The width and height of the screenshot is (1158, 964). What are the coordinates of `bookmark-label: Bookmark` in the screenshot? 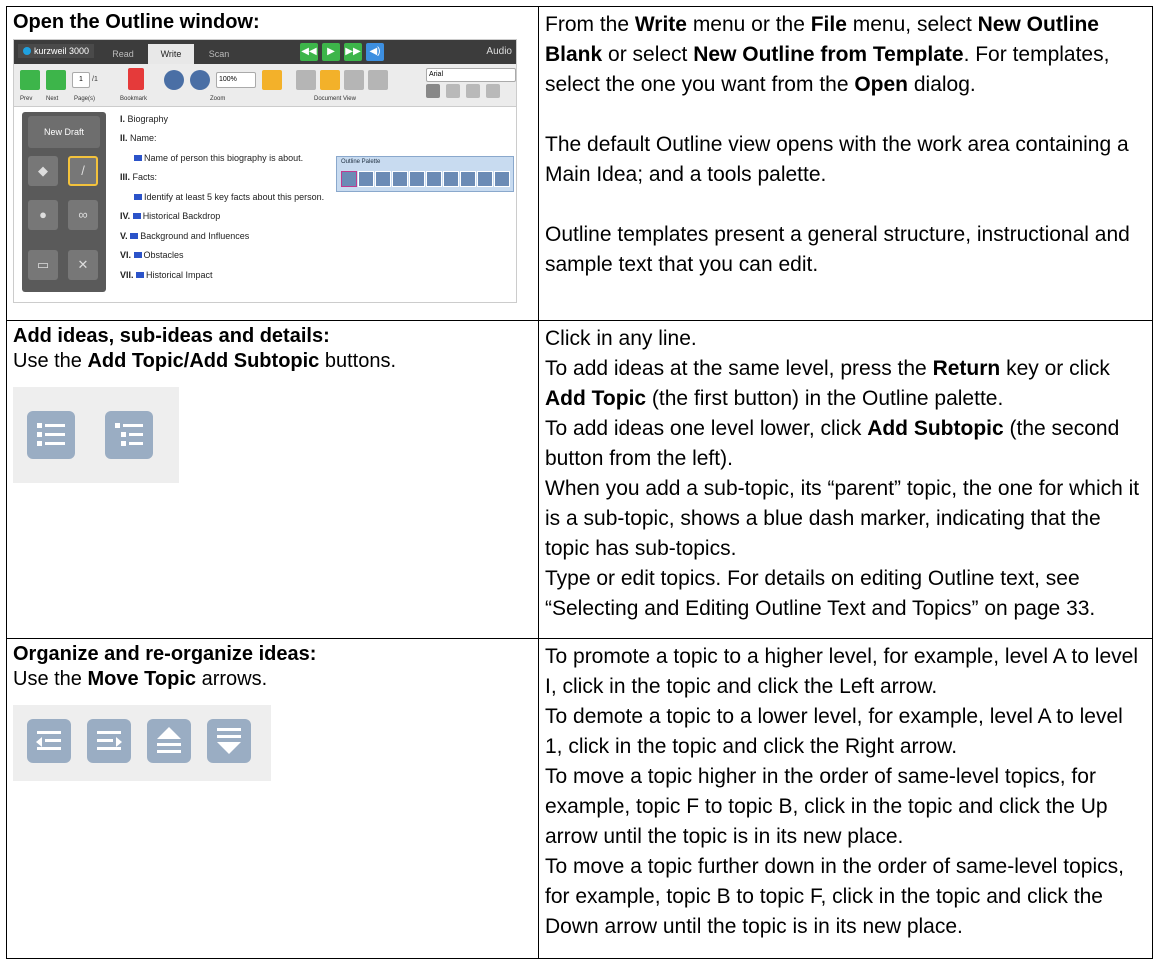 It's located at (134, 98).